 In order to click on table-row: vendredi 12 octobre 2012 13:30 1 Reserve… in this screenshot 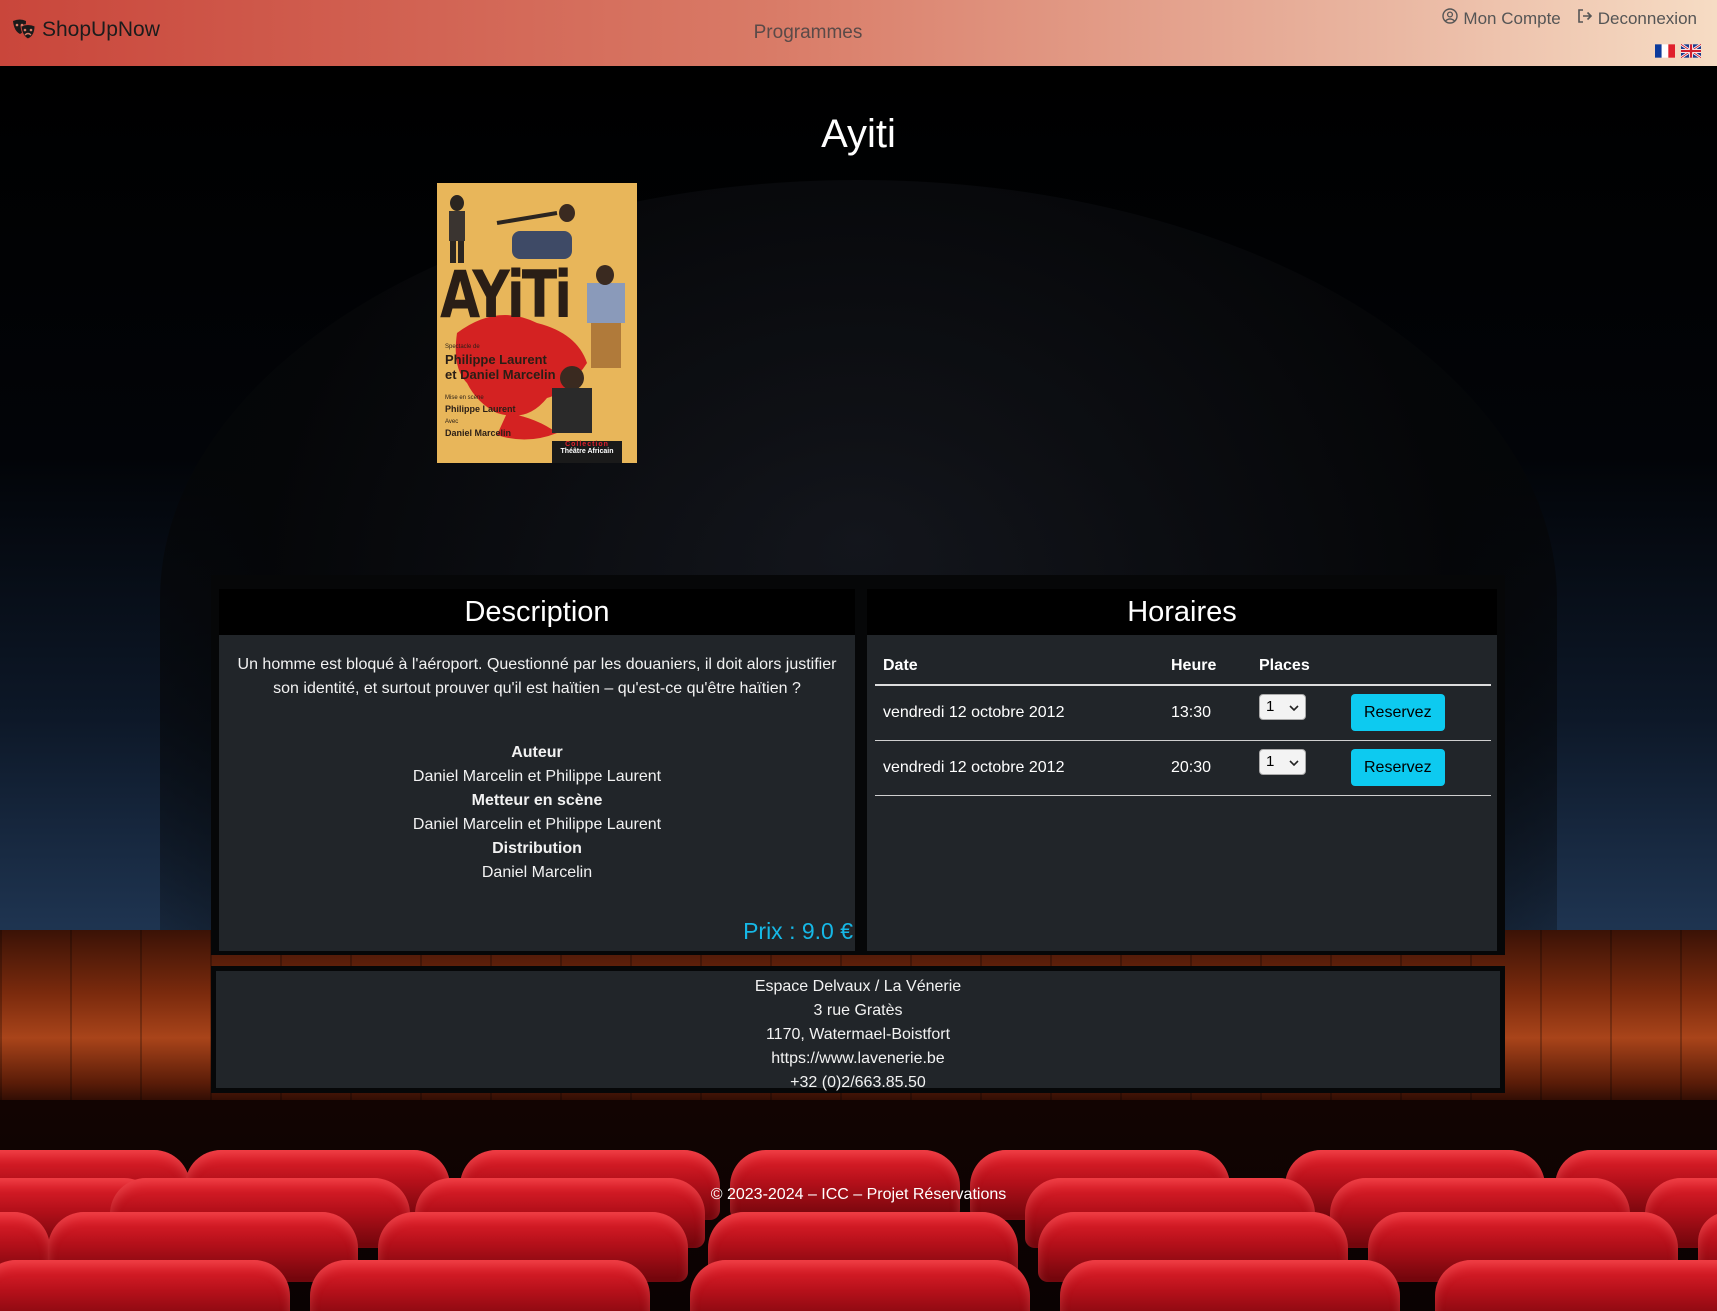, I will do `click(1183, 713)`.